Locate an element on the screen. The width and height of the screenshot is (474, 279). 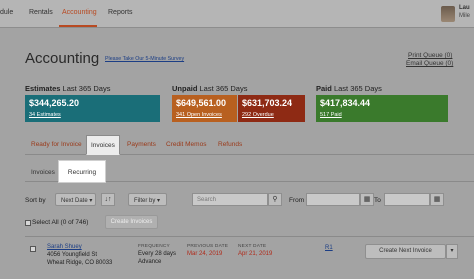
paid-title: Paid Last 365 Days is located at coordinates (349, 88).